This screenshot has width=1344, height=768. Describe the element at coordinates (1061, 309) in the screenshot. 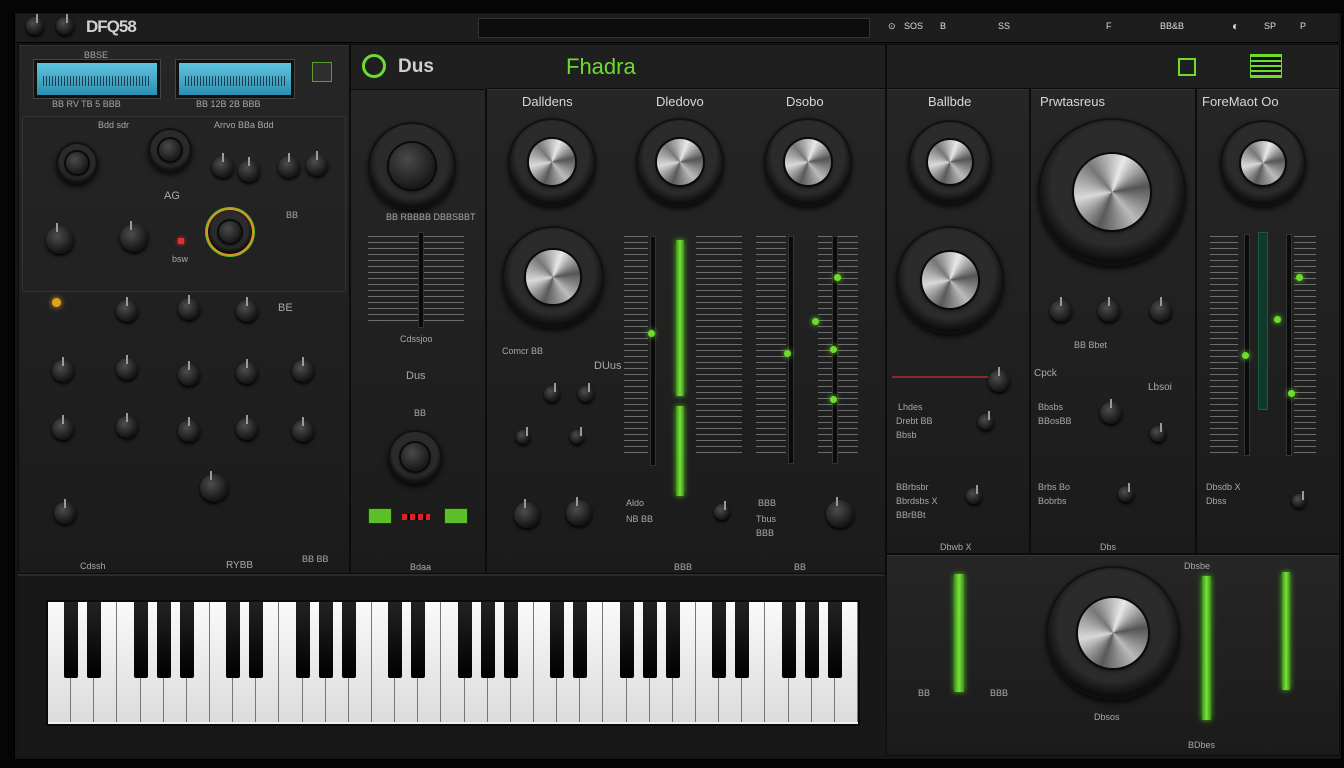

I see `knob-s2-s1` at that location.